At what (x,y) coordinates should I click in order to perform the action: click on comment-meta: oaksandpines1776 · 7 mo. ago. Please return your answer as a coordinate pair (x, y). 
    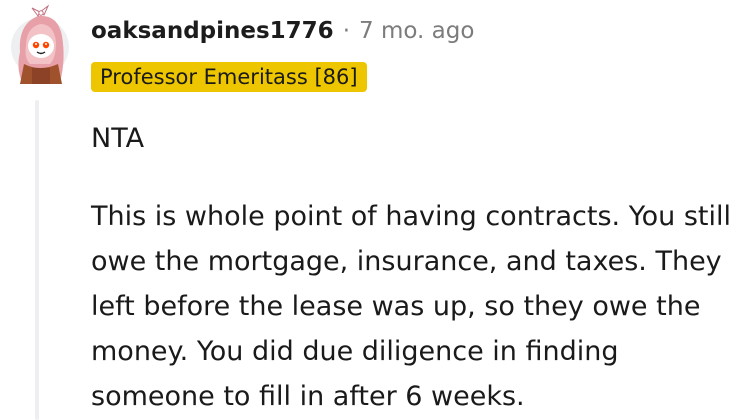
    Looking at the image, I should click on (282, 31).